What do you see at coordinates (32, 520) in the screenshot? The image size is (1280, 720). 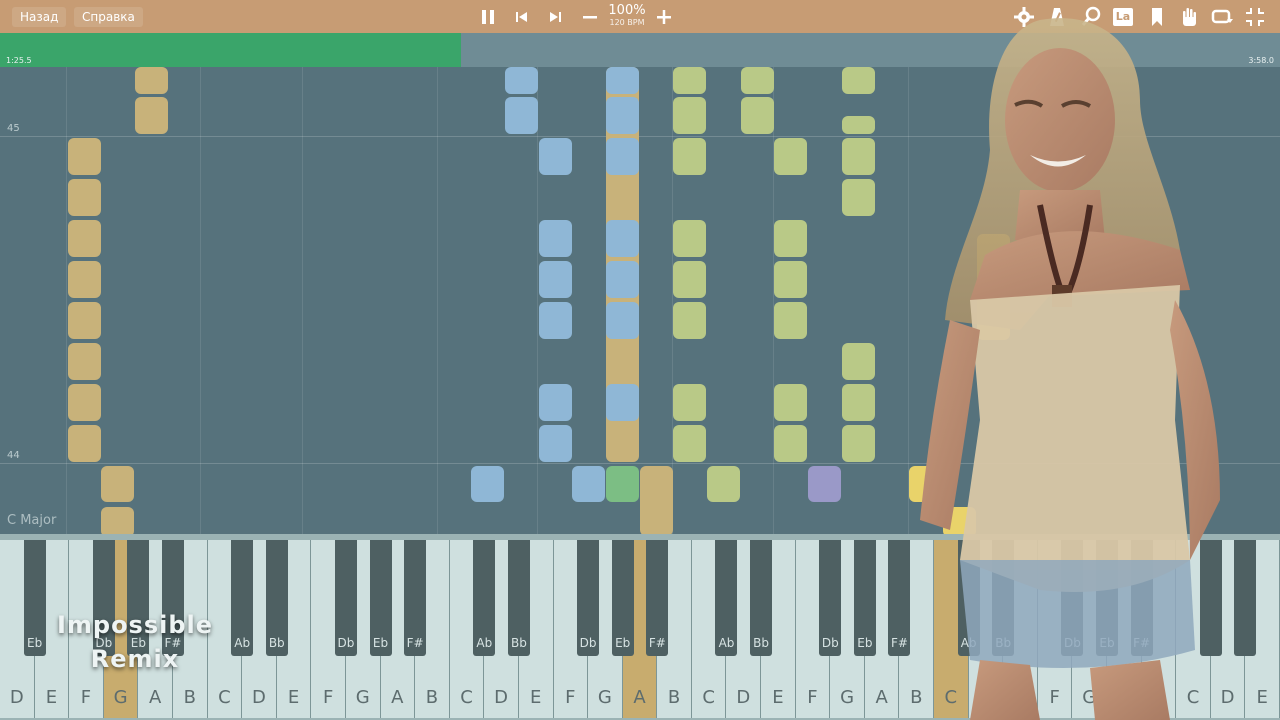 I see `key-signature: C Major` at bounding box center [32, 520].